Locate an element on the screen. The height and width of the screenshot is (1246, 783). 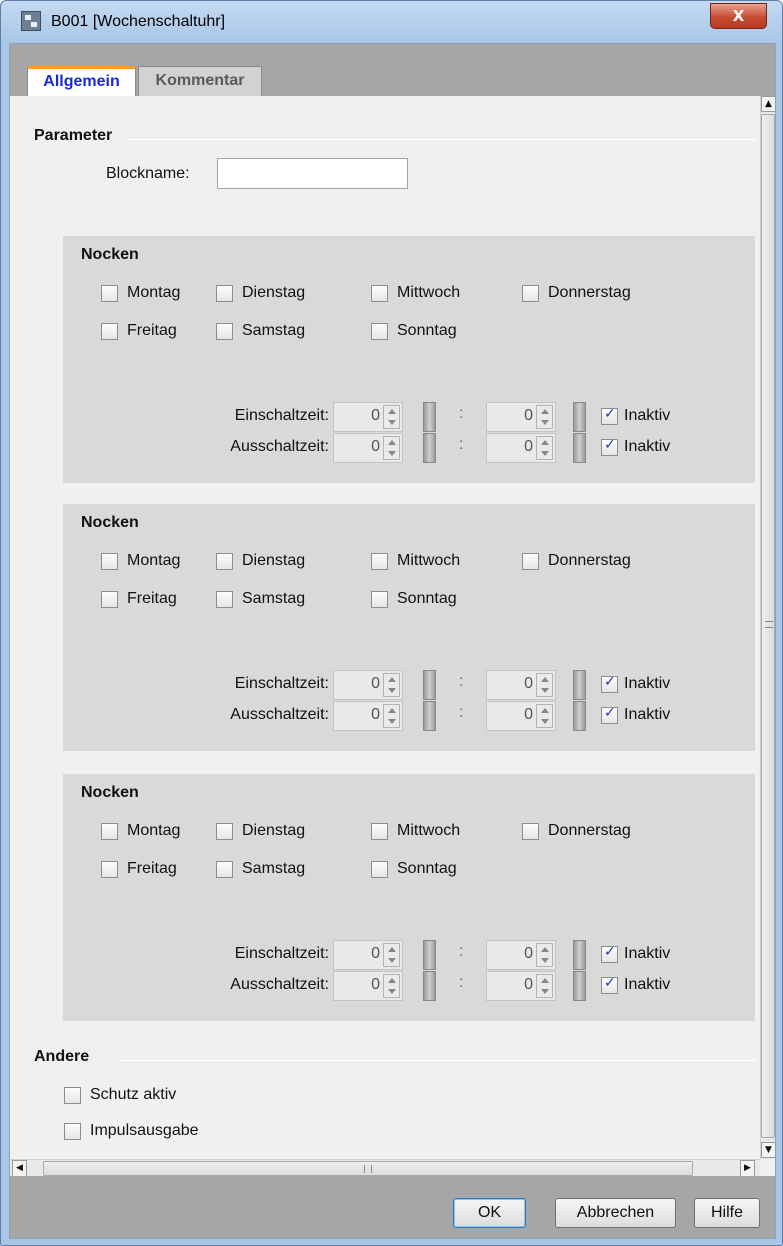
horizontal-scrollbar: ◀ ▶ is located at coordinates (385, 1168).